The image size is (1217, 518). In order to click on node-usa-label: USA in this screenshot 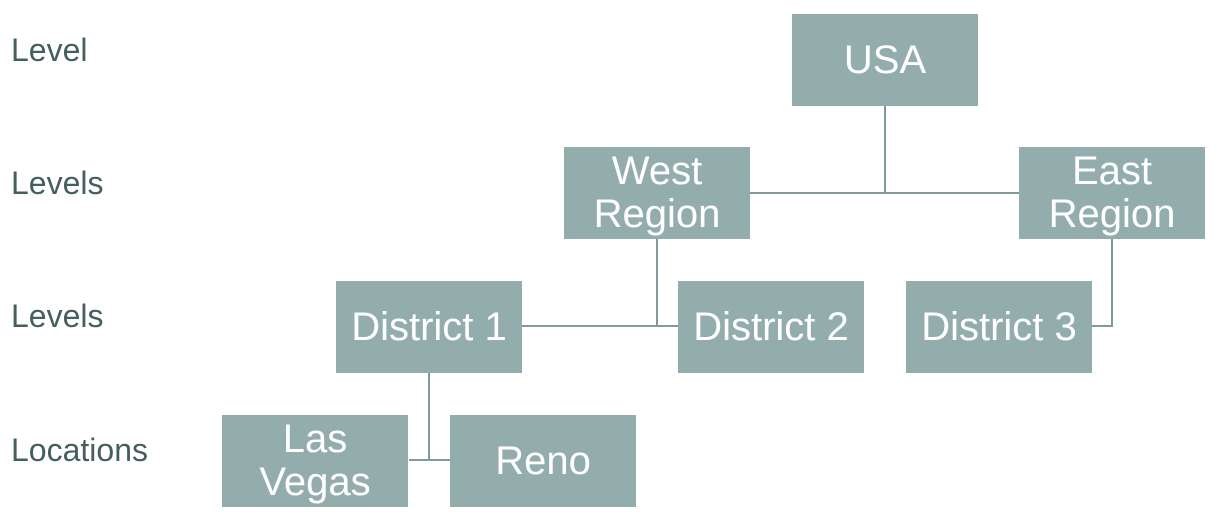, I will do `click(885, 59)`.